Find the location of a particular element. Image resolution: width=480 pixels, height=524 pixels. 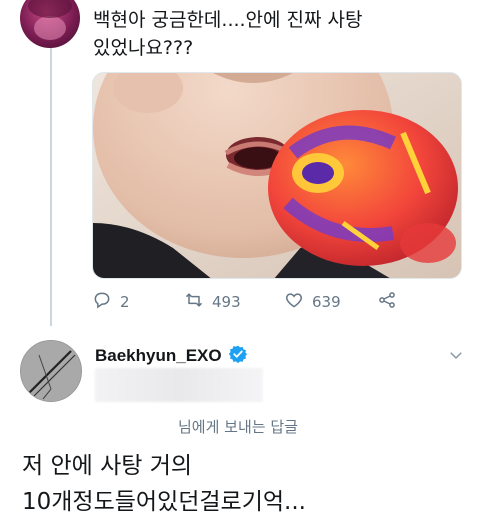

reply-to-label: 님에게 보내는 답글 is located at coordinates (238, 427).